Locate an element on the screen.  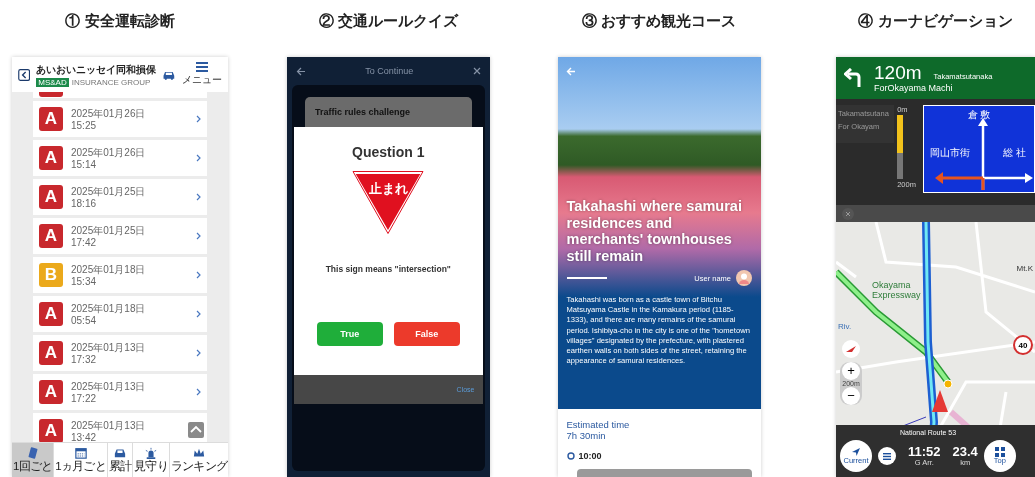
sign-destination: 総 社 is located at coordinates (1014, 153).